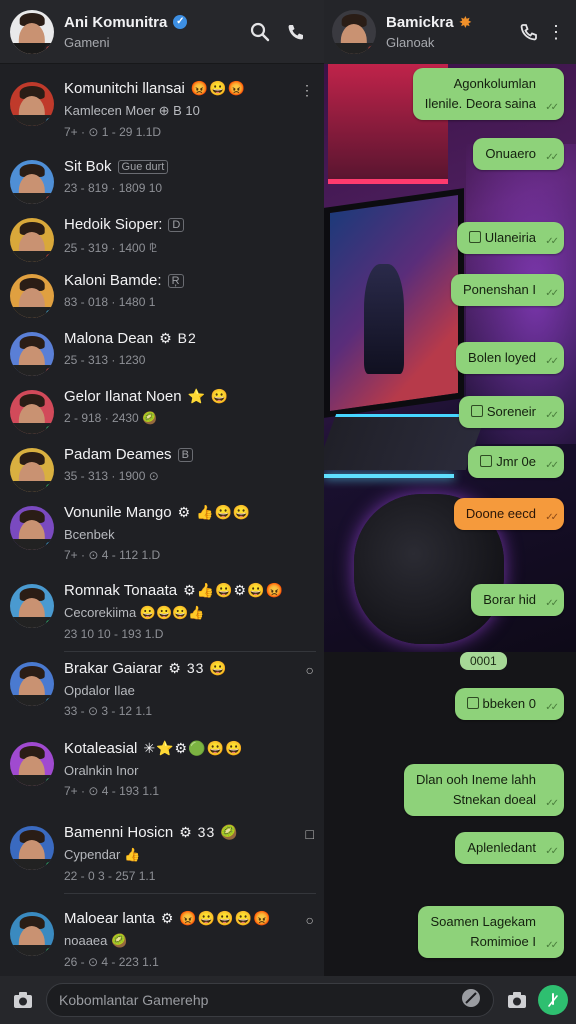  Describe the element at coordinates (185, 454) in the screenshot. I see `chat-tag: B` at that location.